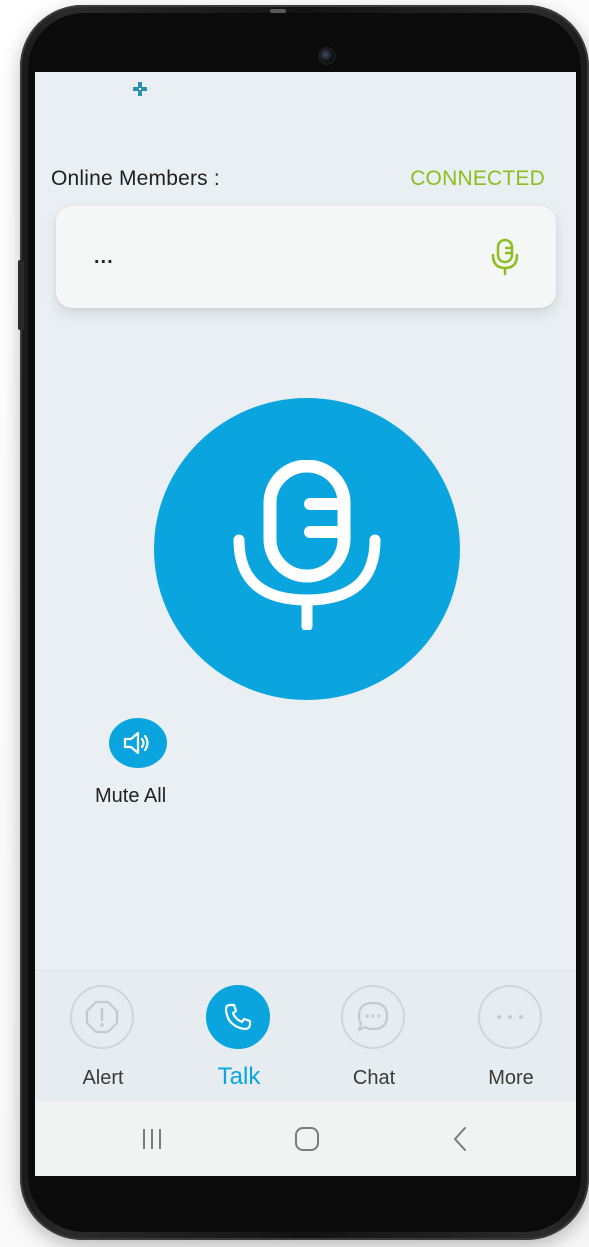 This screenshot has width=589, height=1247. I want to click on chat-icon, so click(373, 1016).